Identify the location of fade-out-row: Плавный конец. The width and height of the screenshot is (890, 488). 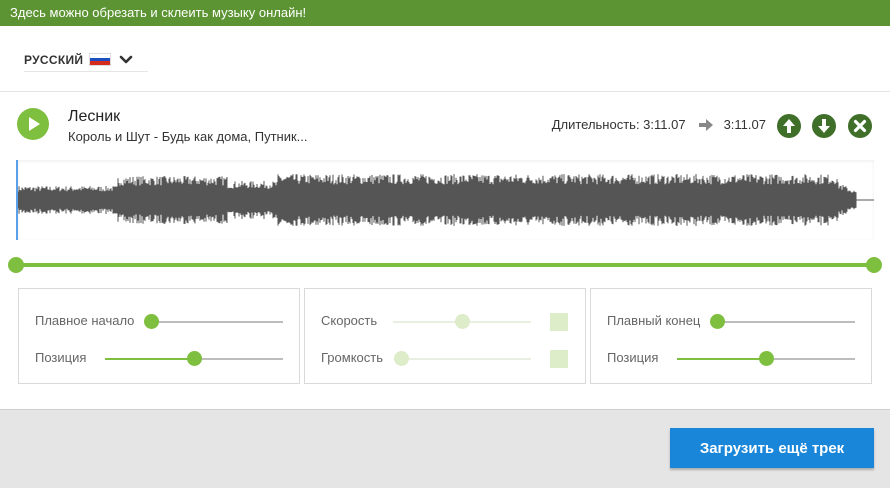
(731, 321).